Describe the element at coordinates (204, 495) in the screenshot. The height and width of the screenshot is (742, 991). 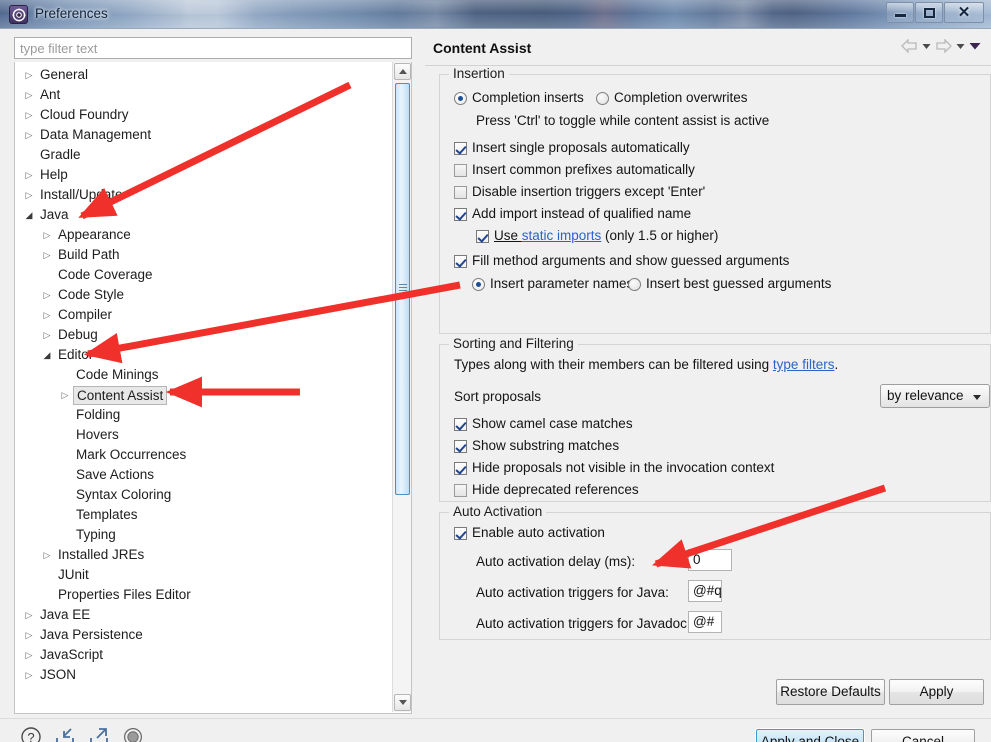
I see `tree-item: ▷Syntax Coloring` at that location.